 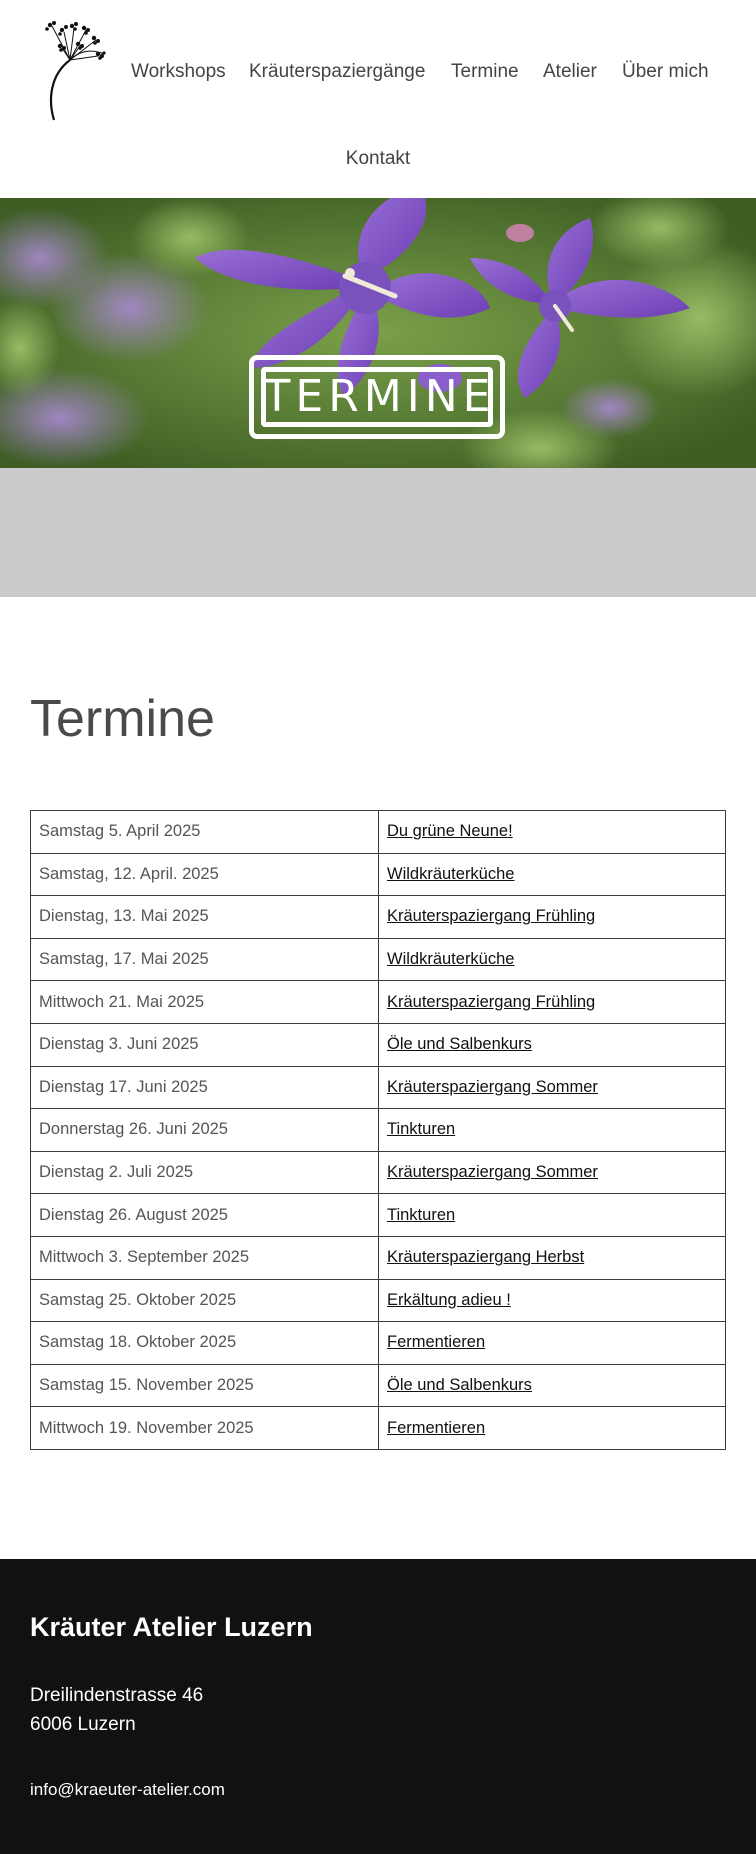 I want to click on table-row: Samstag, 17. Mai 2025 Wildkräuterküche, so click(x=378, y=959).